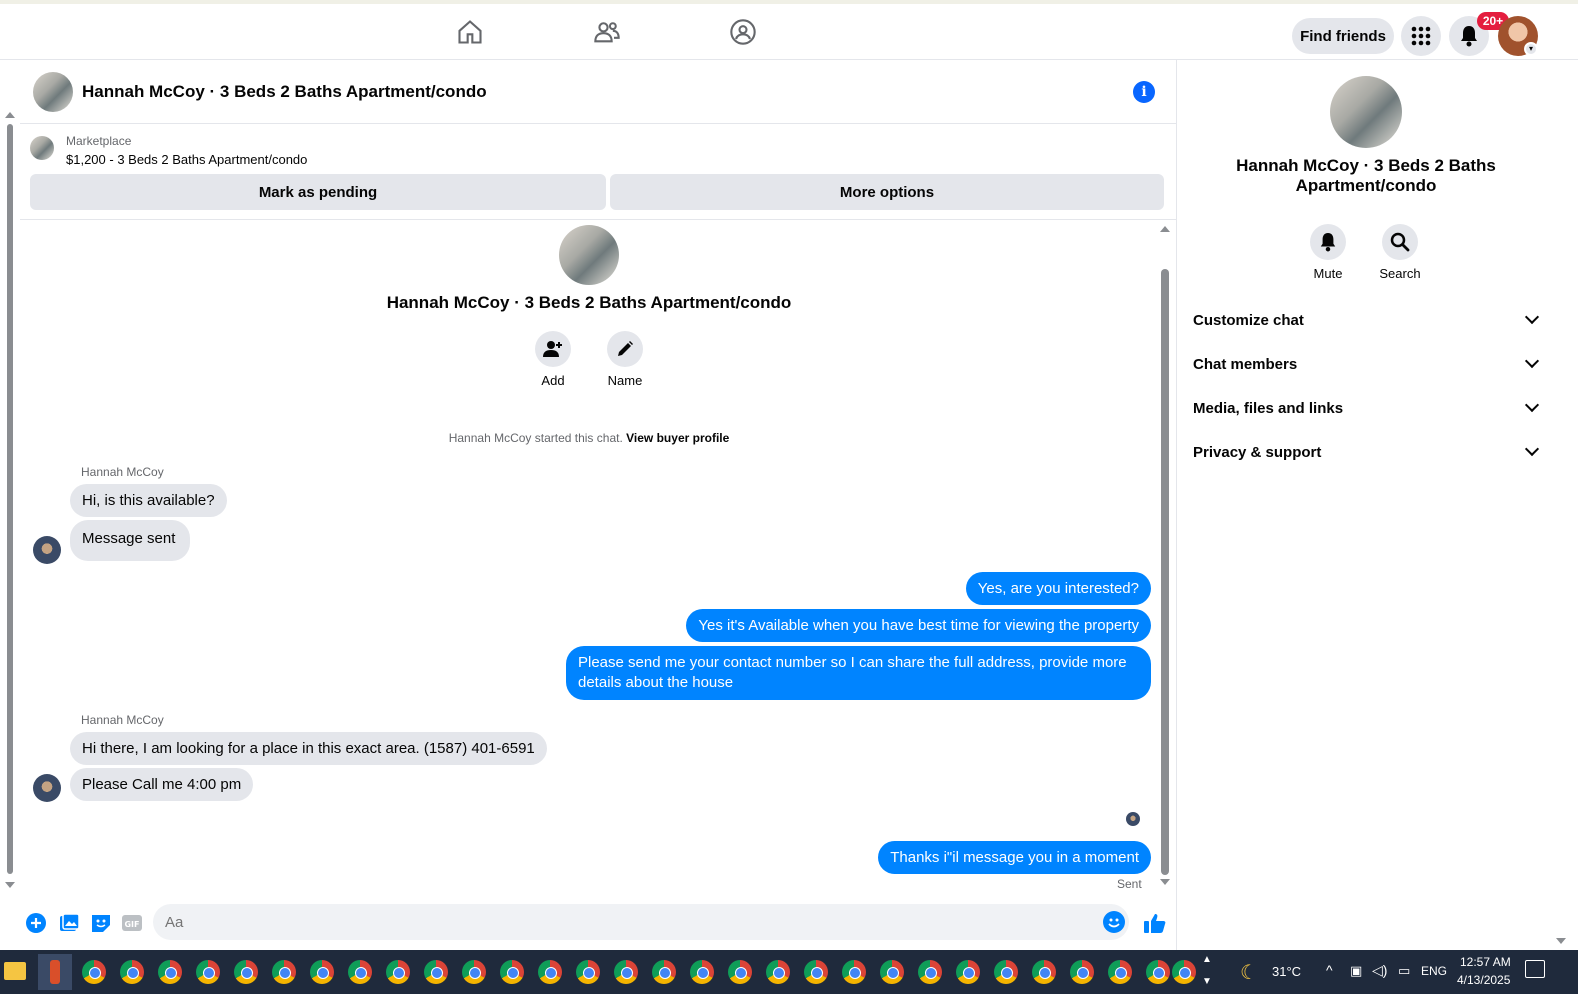  What do you see at coordinates (625, 359) in the screenshot?
I see `name-chat-button: Name` at bounding box center [625, 359].